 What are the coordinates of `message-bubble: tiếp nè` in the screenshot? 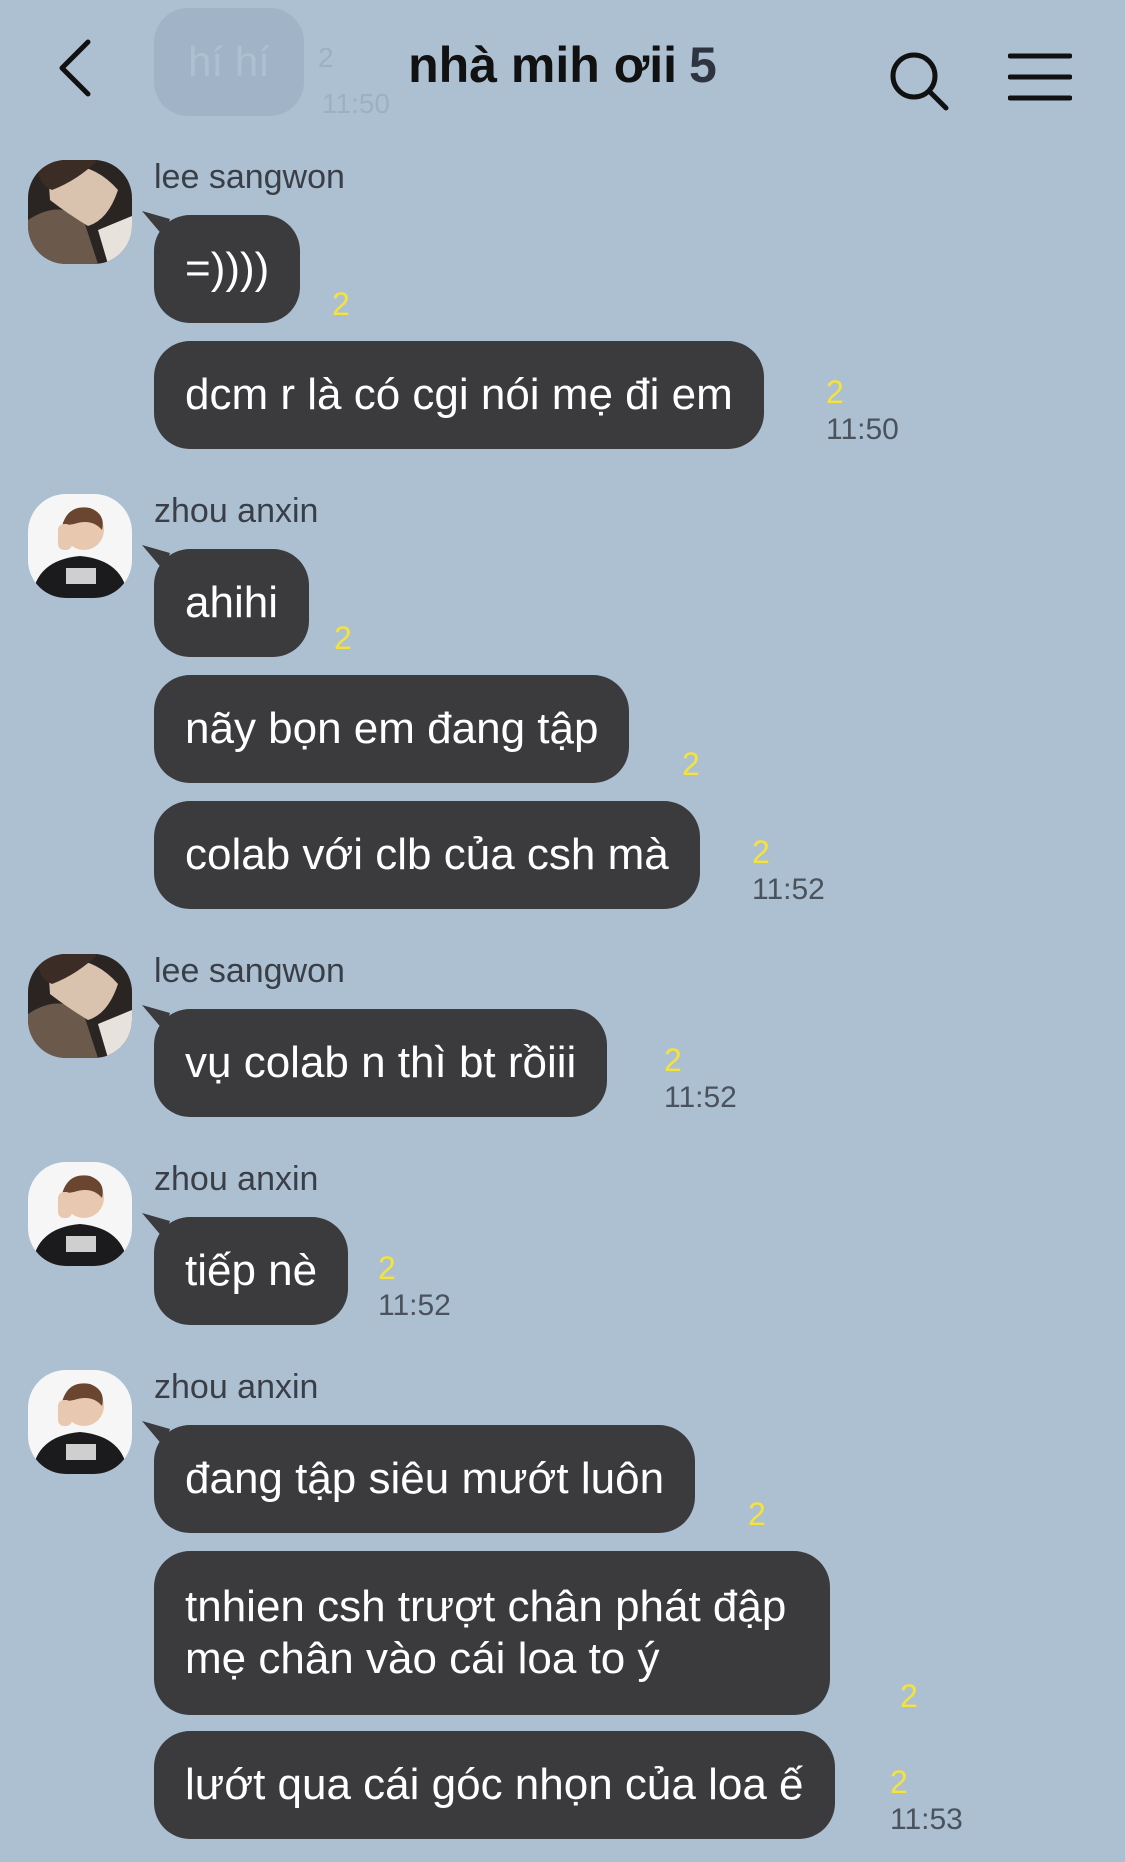 It's located at (251, 1271).